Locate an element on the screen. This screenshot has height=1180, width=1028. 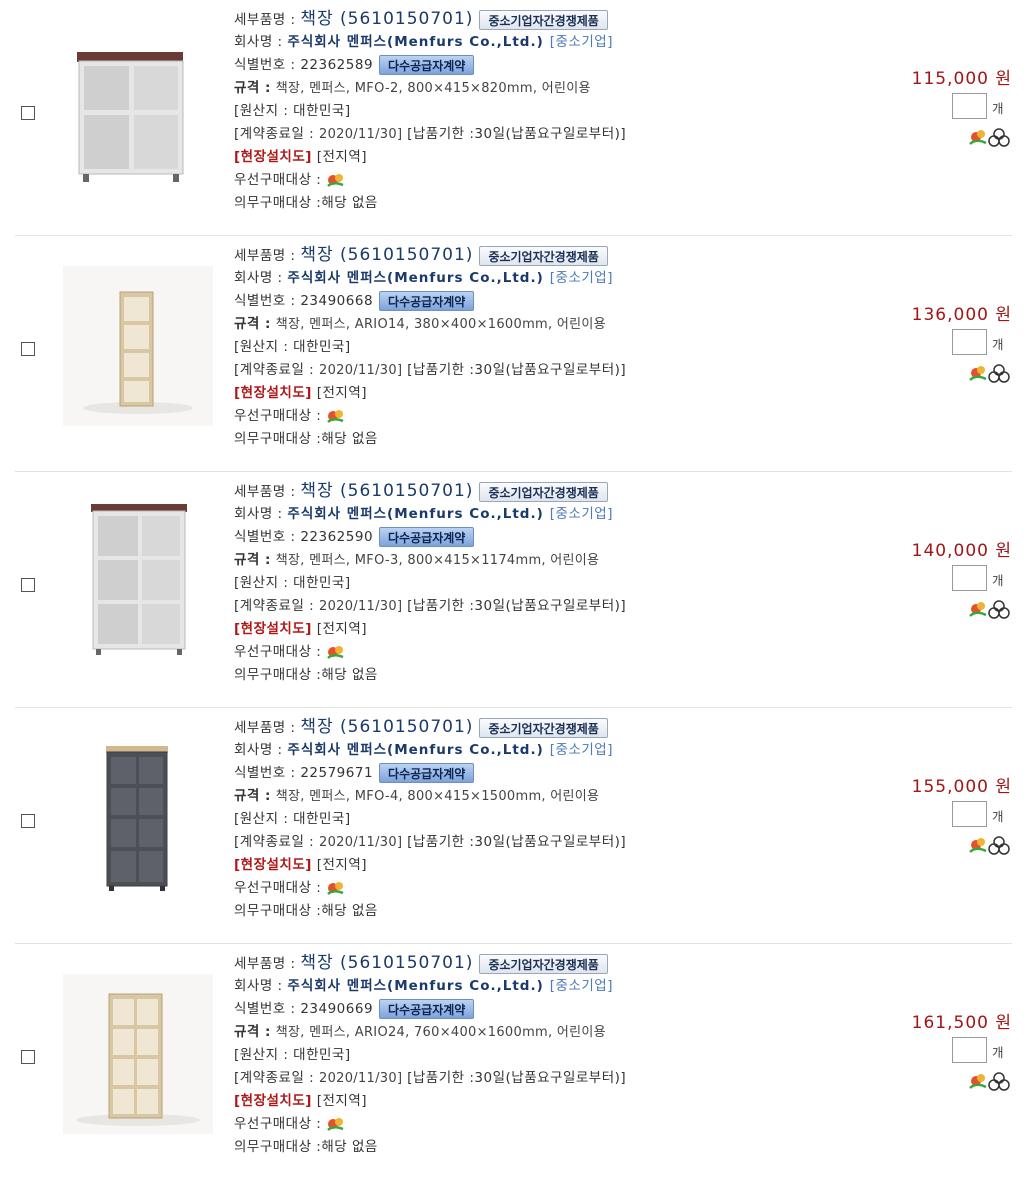
id-number: 22579671 is located at coordinates (337, 773).